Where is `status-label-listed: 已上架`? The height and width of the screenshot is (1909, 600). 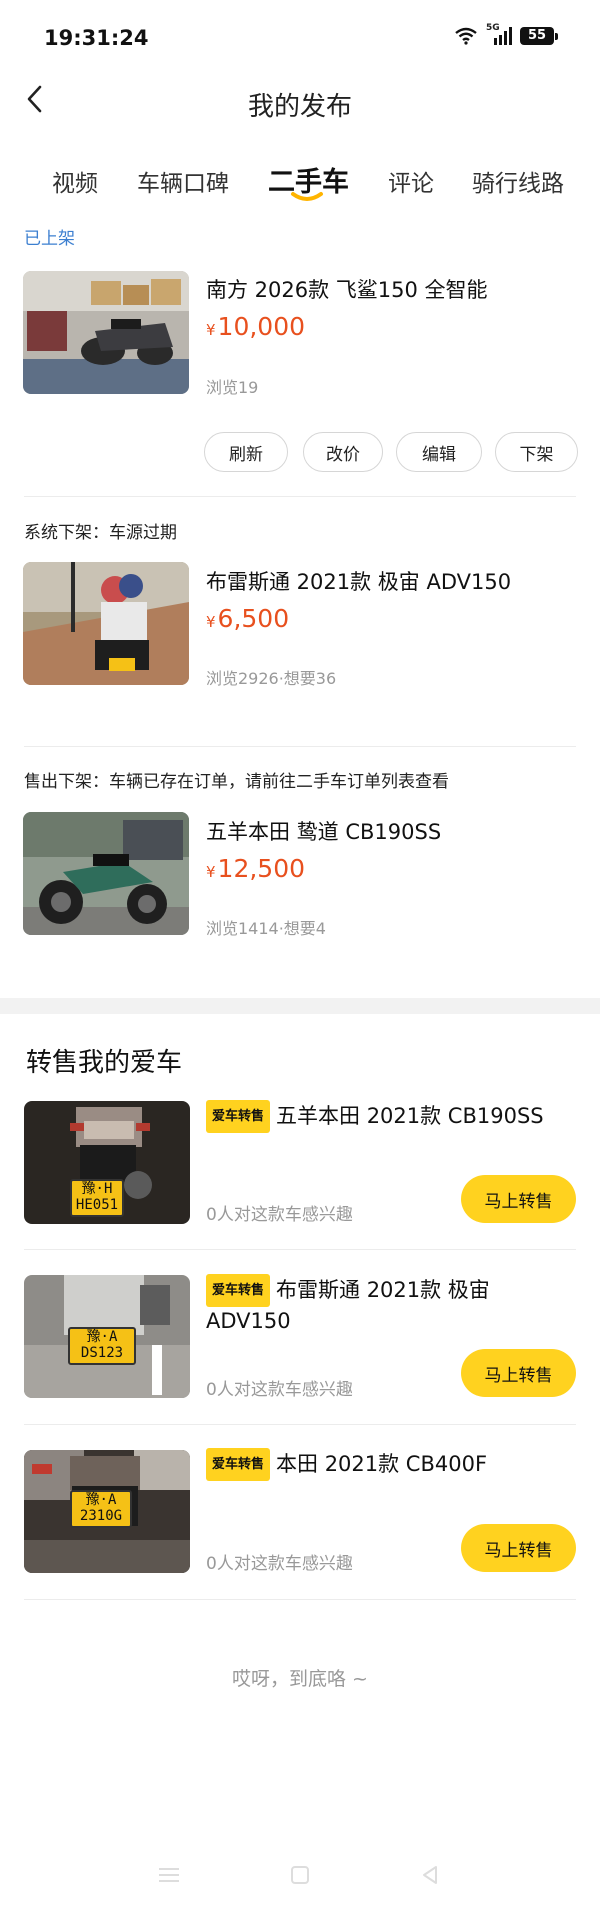
status-label-listed: 已上架 is located at coordinates (49, 239).